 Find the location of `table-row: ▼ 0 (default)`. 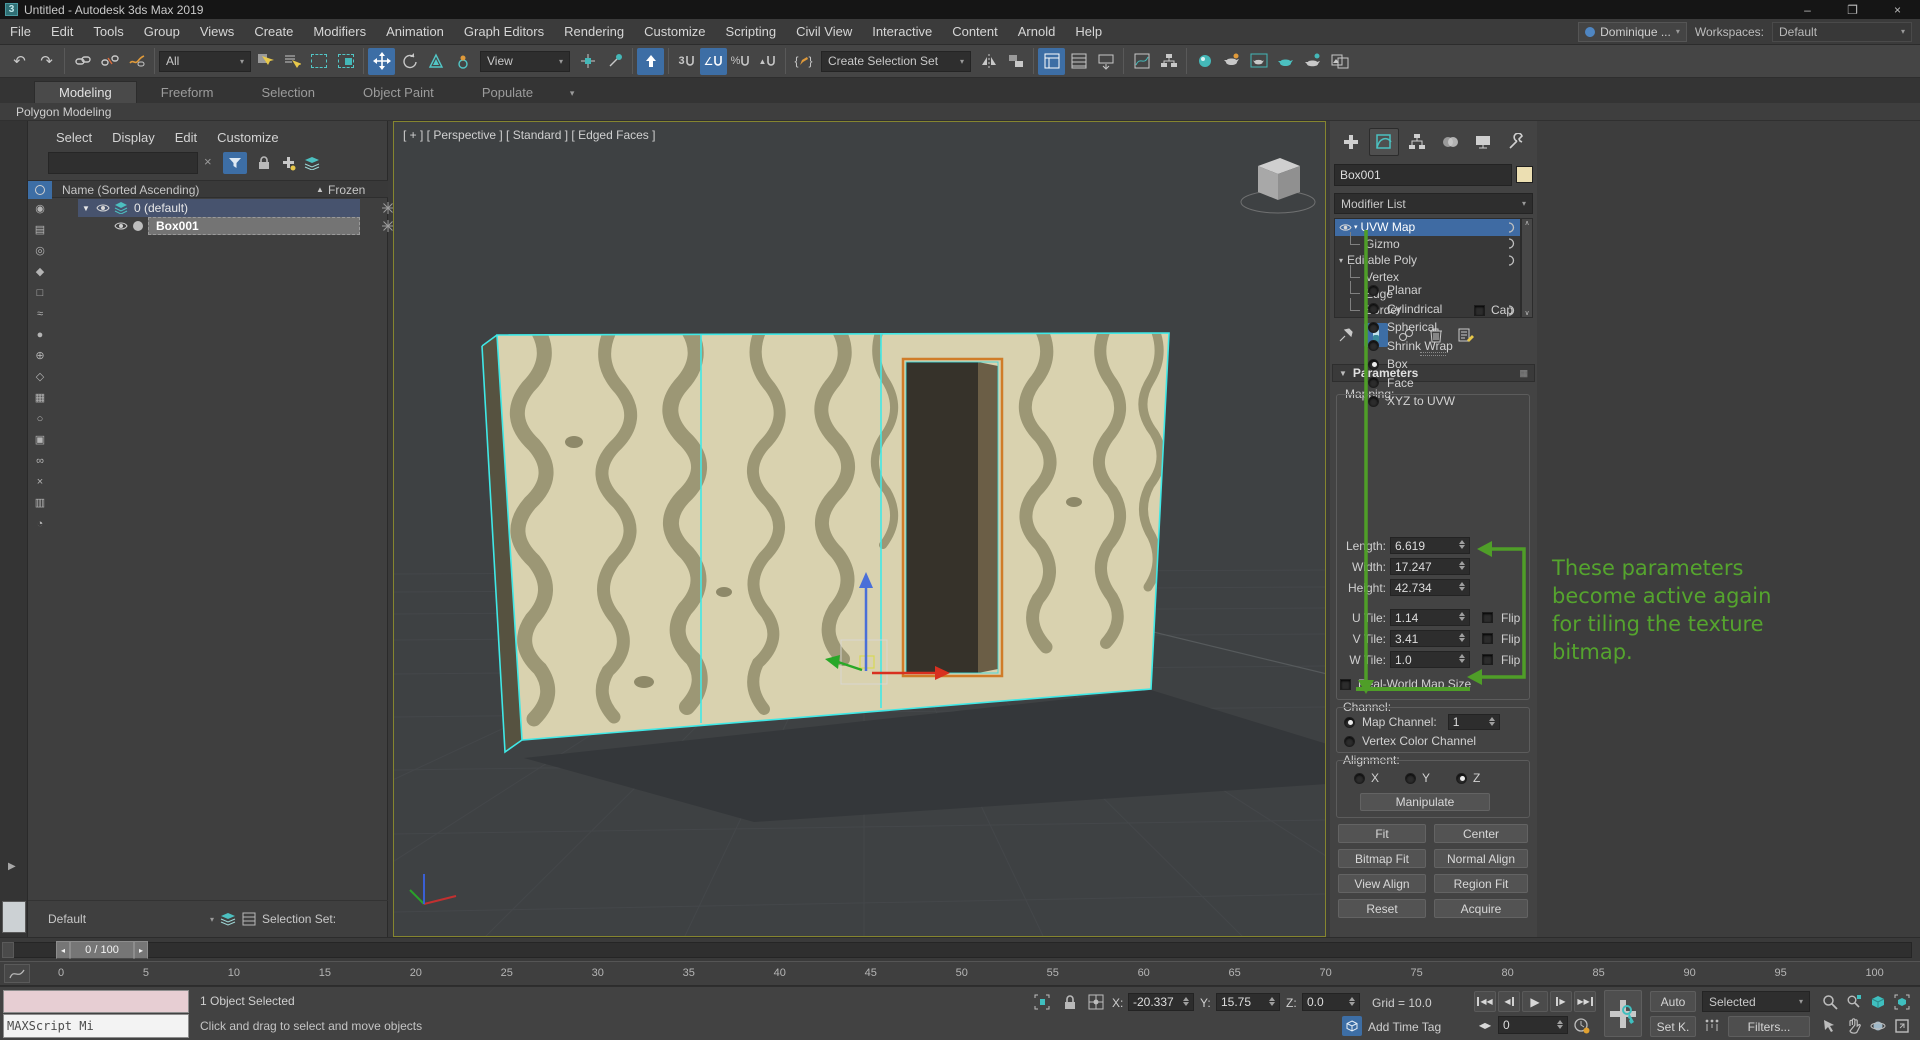

table-row: ▼ 0 (default) is located at coordinates (223, 208).